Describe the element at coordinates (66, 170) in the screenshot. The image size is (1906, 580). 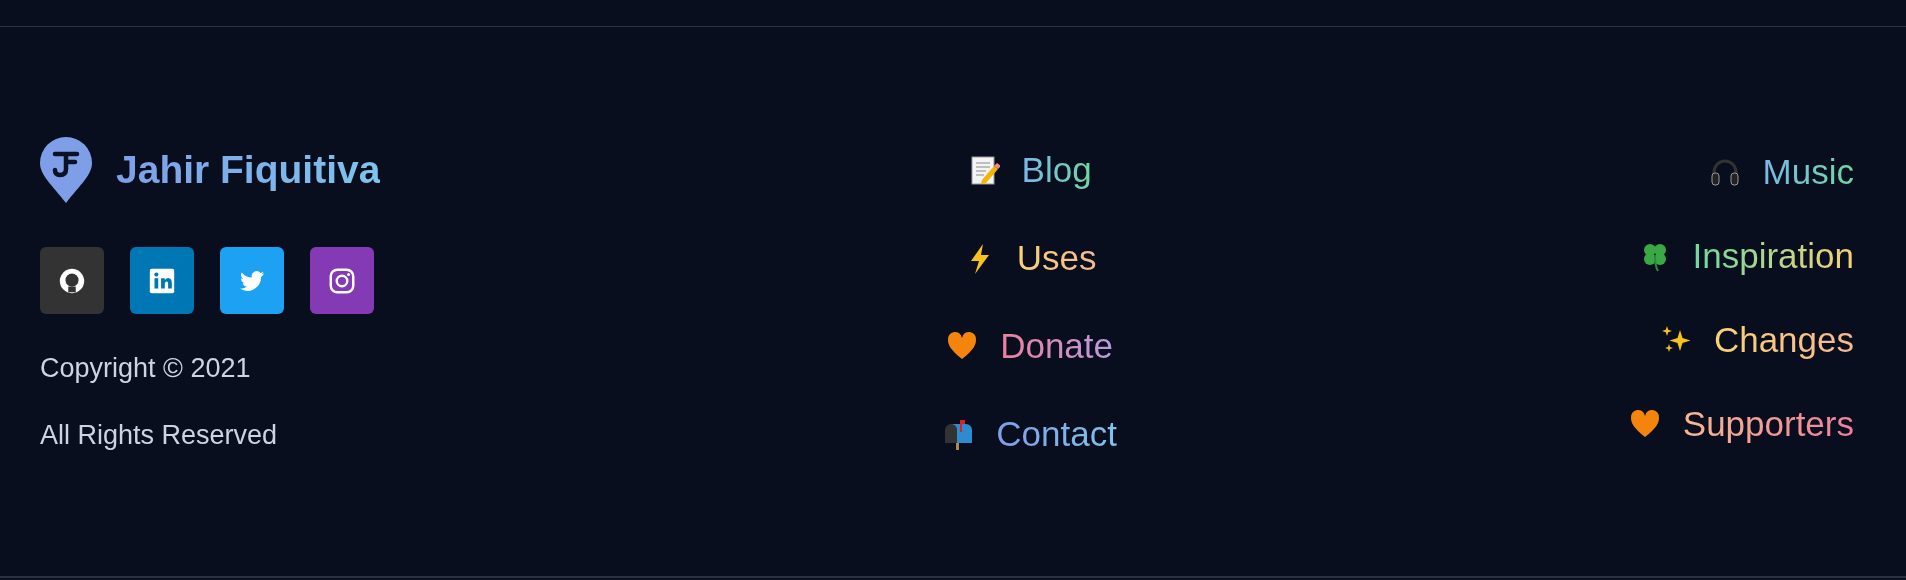
I see `logo-icon` at that location.